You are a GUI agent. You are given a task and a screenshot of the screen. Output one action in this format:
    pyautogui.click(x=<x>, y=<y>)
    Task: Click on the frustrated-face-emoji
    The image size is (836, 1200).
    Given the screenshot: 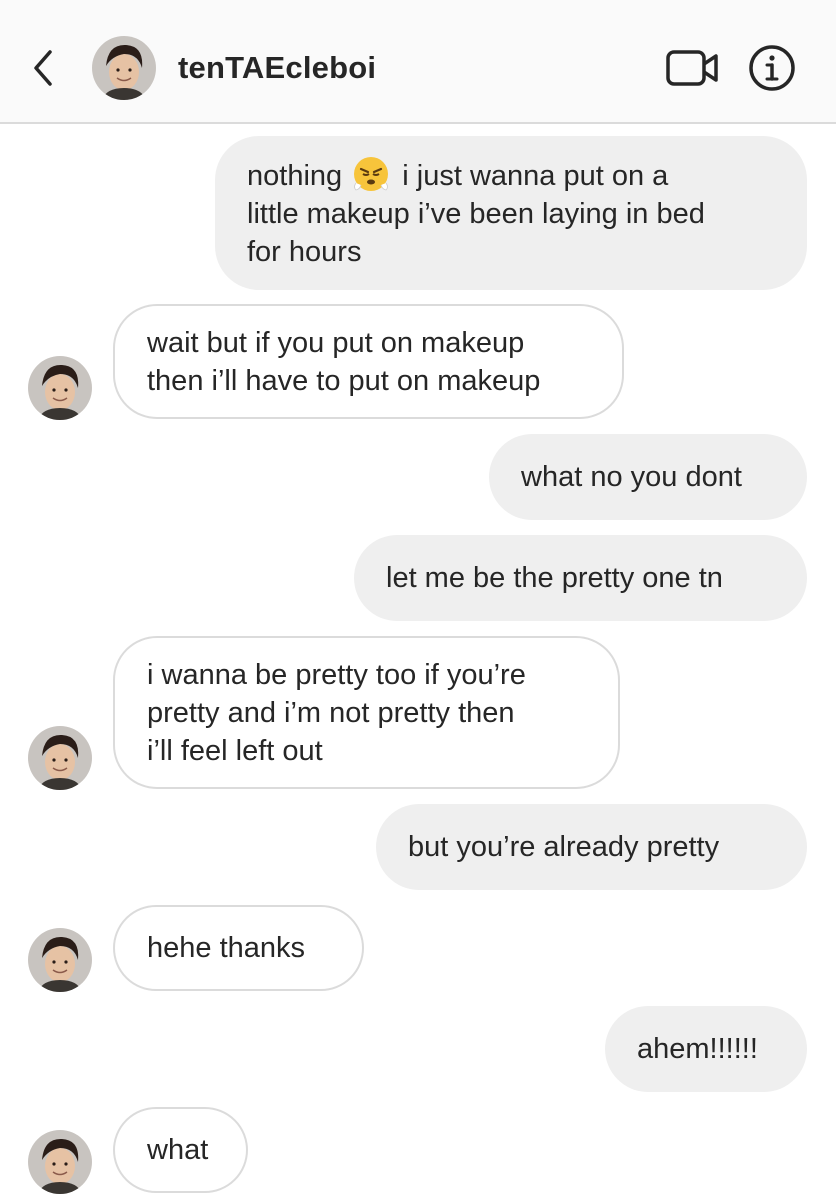 What is the action you would take?
    pyautogui.click(x=371, y=174)
    